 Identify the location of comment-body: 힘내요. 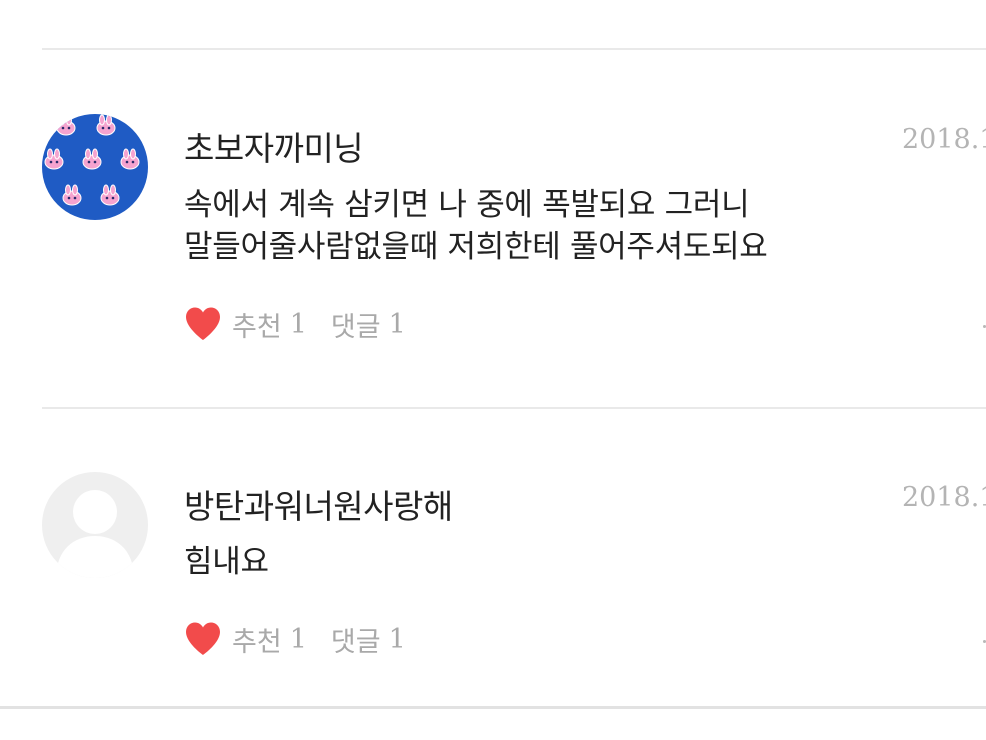
(554, 562).